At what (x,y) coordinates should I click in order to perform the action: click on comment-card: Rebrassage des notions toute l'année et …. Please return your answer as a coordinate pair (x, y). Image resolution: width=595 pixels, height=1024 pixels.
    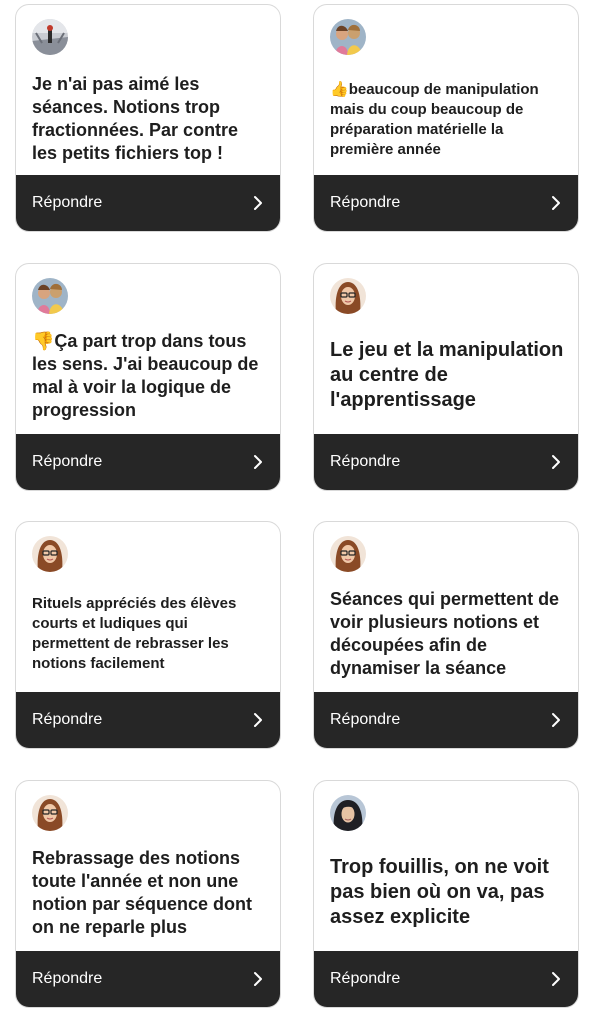
    Looking at the image, I should click on (148, 894).